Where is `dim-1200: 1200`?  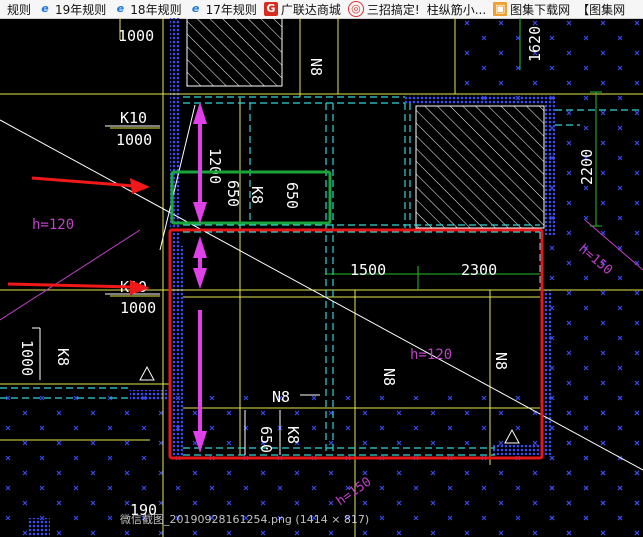
dim-1200: 1200 is located at coordinates (215, 166).